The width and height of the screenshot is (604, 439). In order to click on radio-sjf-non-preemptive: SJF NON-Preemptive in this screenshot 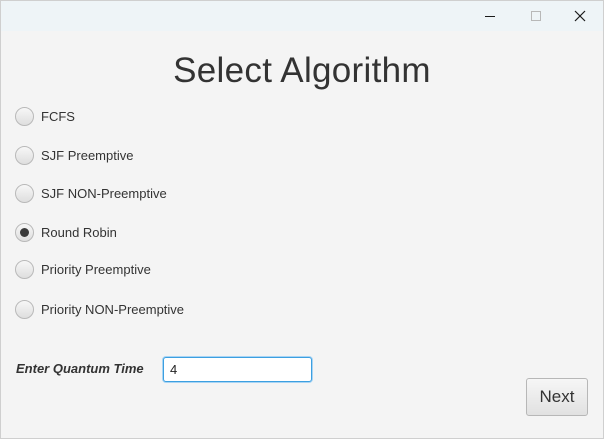, I will do `click(91, 193)`.